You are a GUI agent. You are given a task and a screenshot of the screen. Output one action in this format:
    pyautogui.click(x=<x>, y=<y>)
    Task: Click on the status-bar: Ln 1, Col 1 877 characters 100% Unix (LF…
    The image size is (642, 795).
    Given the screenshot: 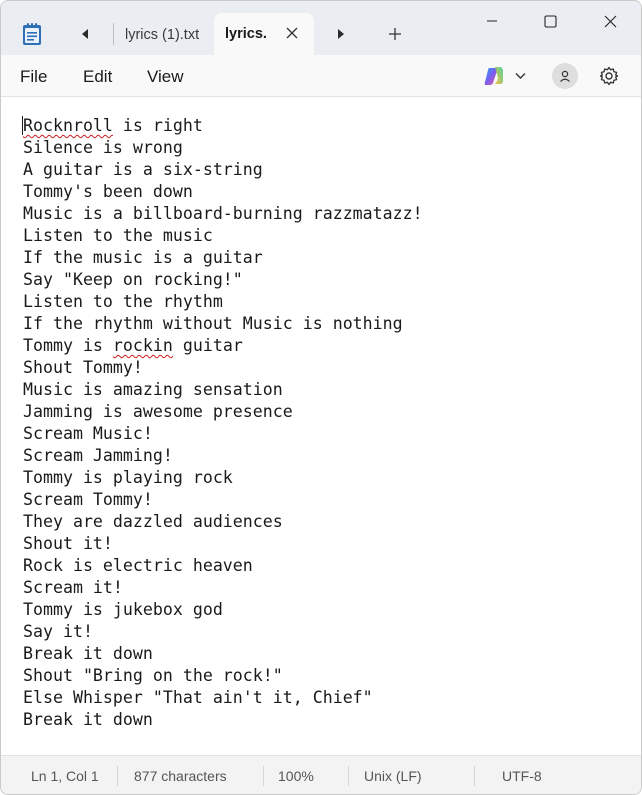 What is the action you would take?
    pyautogui.click(x=321, y=774)
    